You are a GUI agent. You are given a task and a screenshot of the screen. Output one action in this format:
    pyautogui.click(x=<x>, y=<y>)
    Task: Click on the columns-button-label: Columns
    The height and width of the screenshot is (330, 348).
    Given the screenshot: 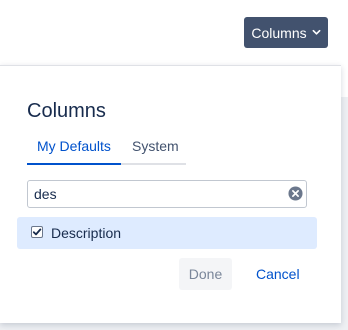 What is the action you would take?
    pyautogui.click(x=279, y=32)
    